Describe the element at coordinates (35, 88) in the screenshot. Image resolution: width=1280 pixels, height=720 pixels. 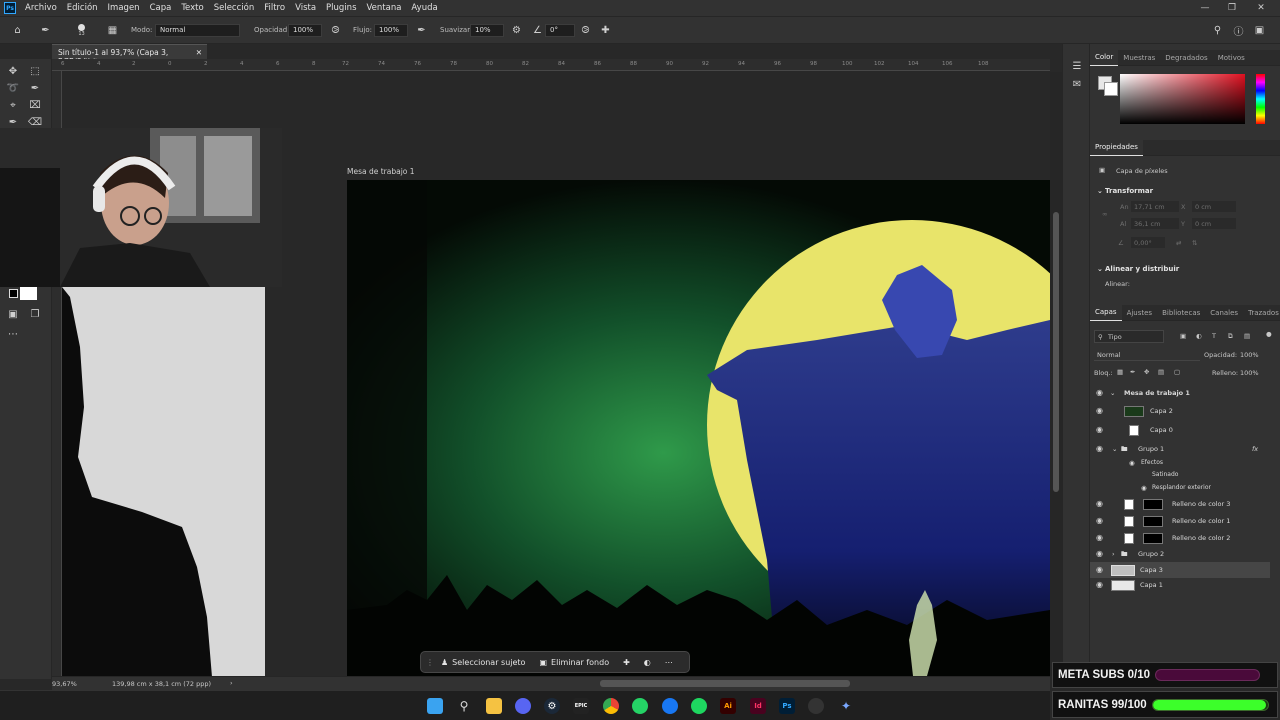
I see `quick-selection-icon: ✒` at that location.